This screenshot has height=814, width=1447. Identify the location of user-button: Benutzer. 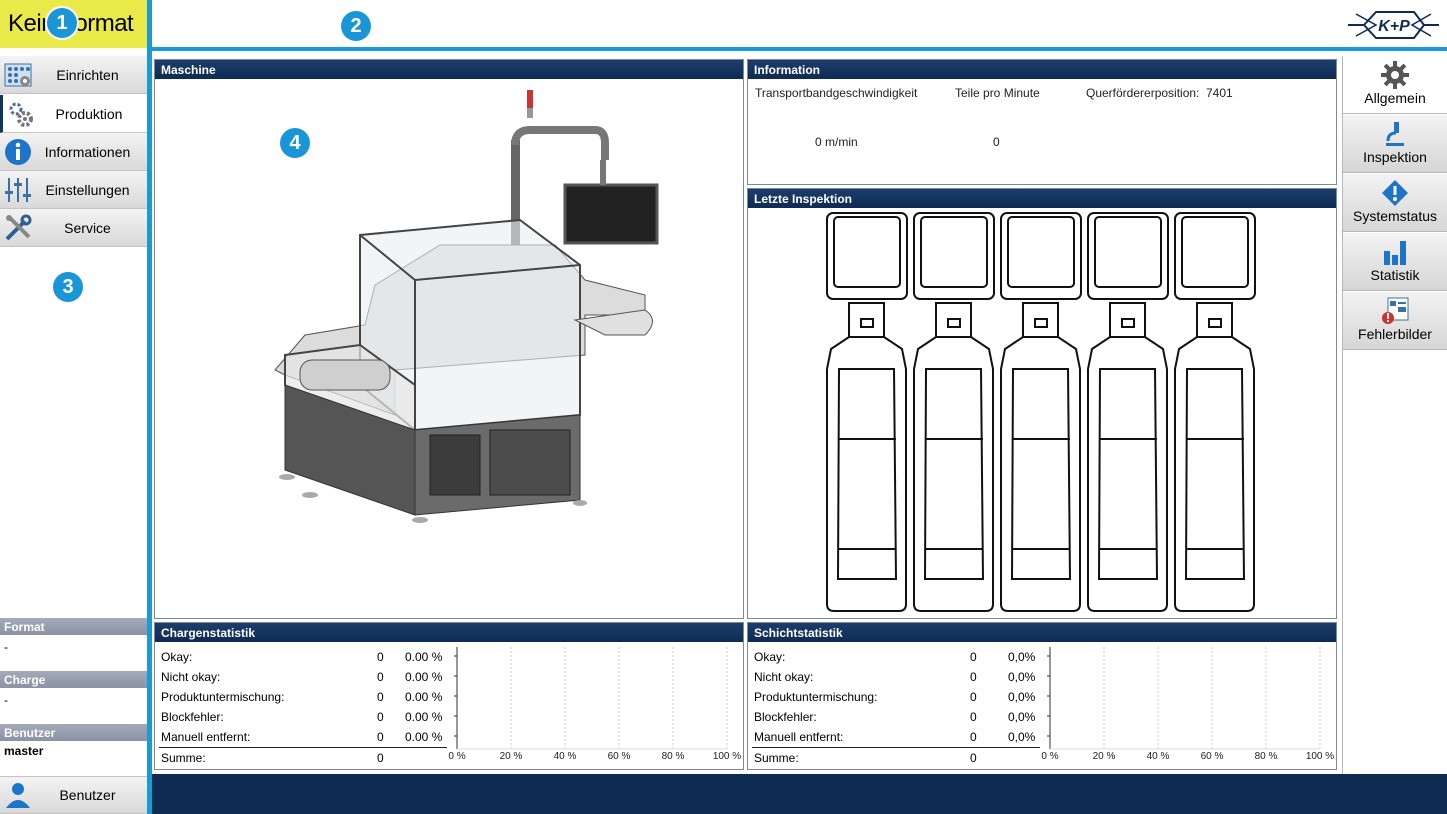
(73, 795).